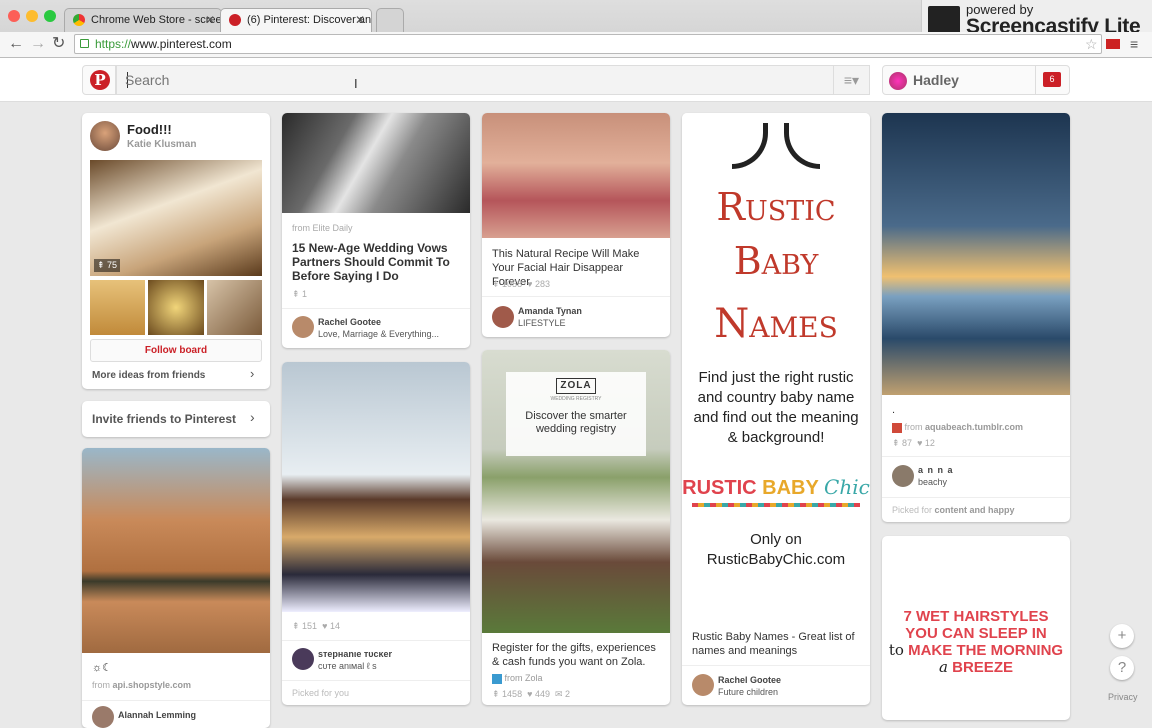 The width and height of the screenshot is (1152, 728). Describe the element at coordinates (1123, 697) in the screenshot. I see `privacy-link: Privacy` at that location.